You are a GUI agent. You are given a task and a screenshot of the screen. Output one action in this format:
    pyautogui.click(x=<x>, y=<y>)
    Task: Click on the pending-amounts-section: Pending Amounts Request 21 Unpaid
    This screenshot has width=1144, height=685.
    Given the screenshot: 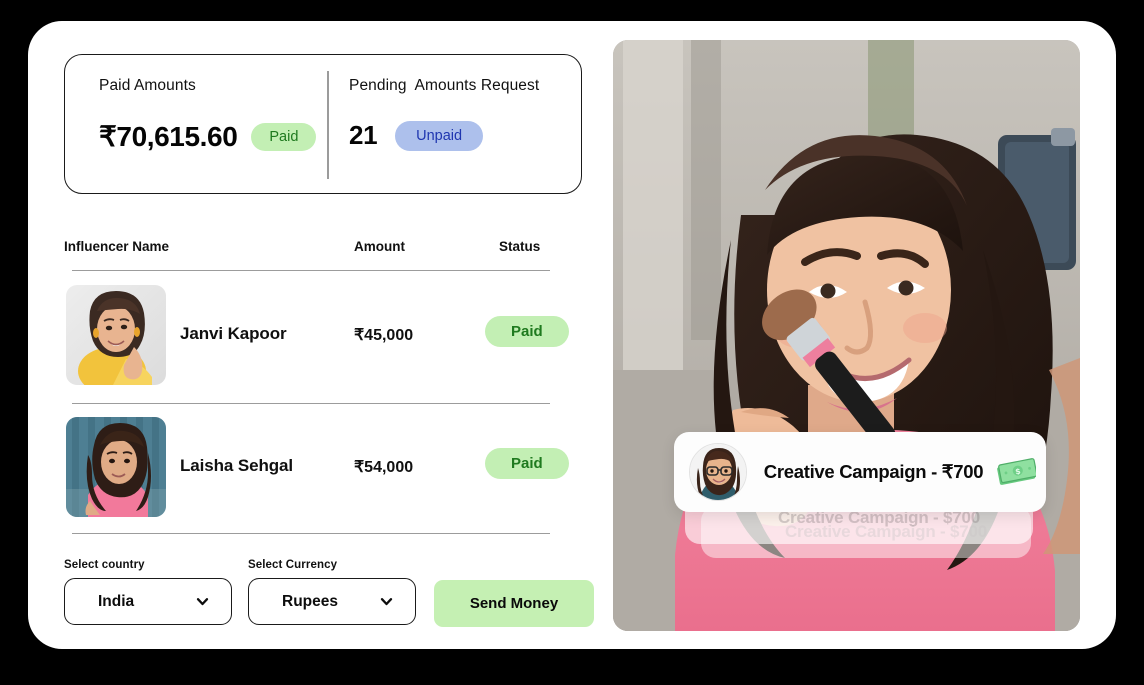 What is the action you would take?
    pyautogui.click(x=454, y=124)
    